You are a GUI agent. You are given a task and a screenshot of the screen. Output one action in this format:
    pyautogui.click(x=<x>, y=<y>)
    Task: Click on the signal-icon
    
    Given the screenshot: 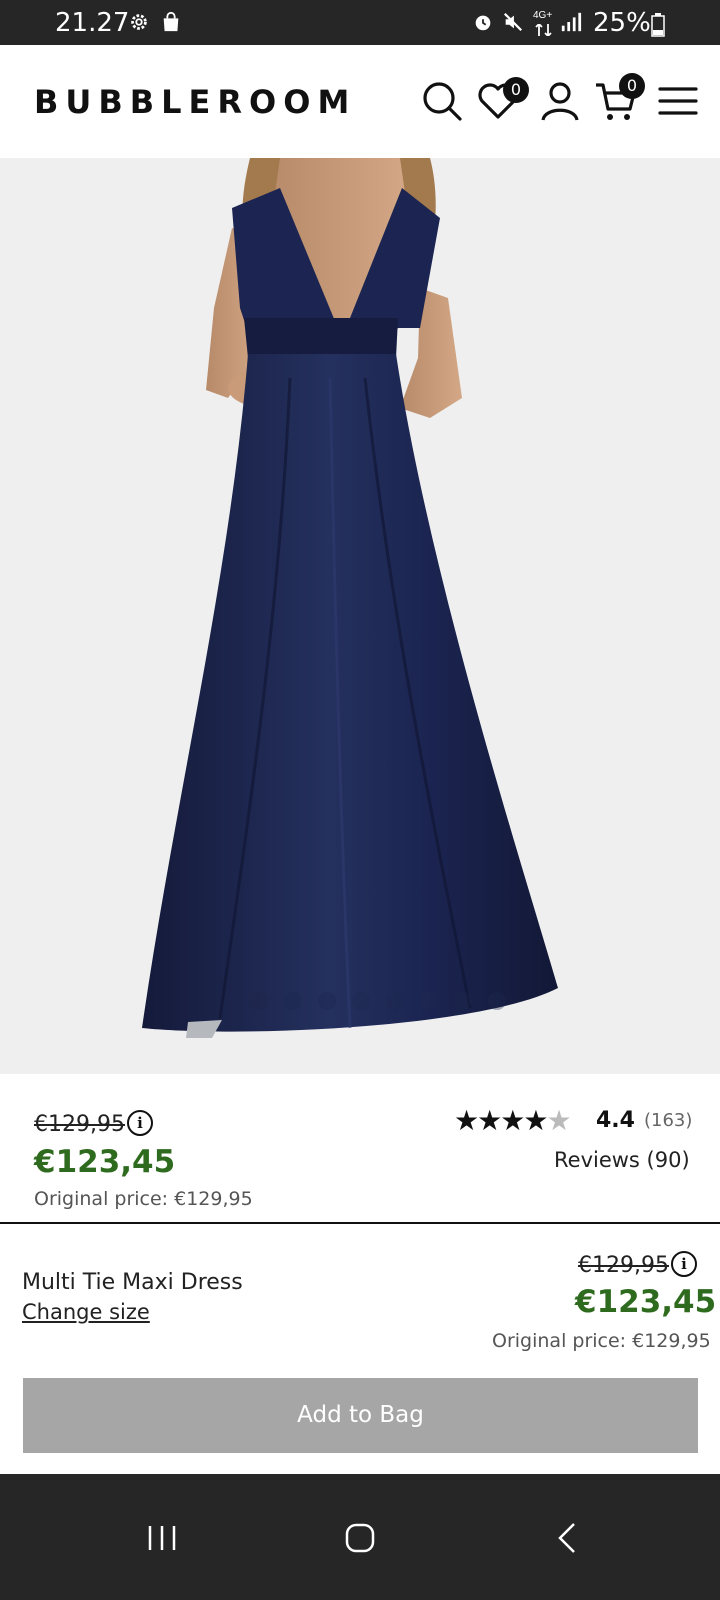 What is the action you would take?
    pyautogui.click(x=571, y=22)
    